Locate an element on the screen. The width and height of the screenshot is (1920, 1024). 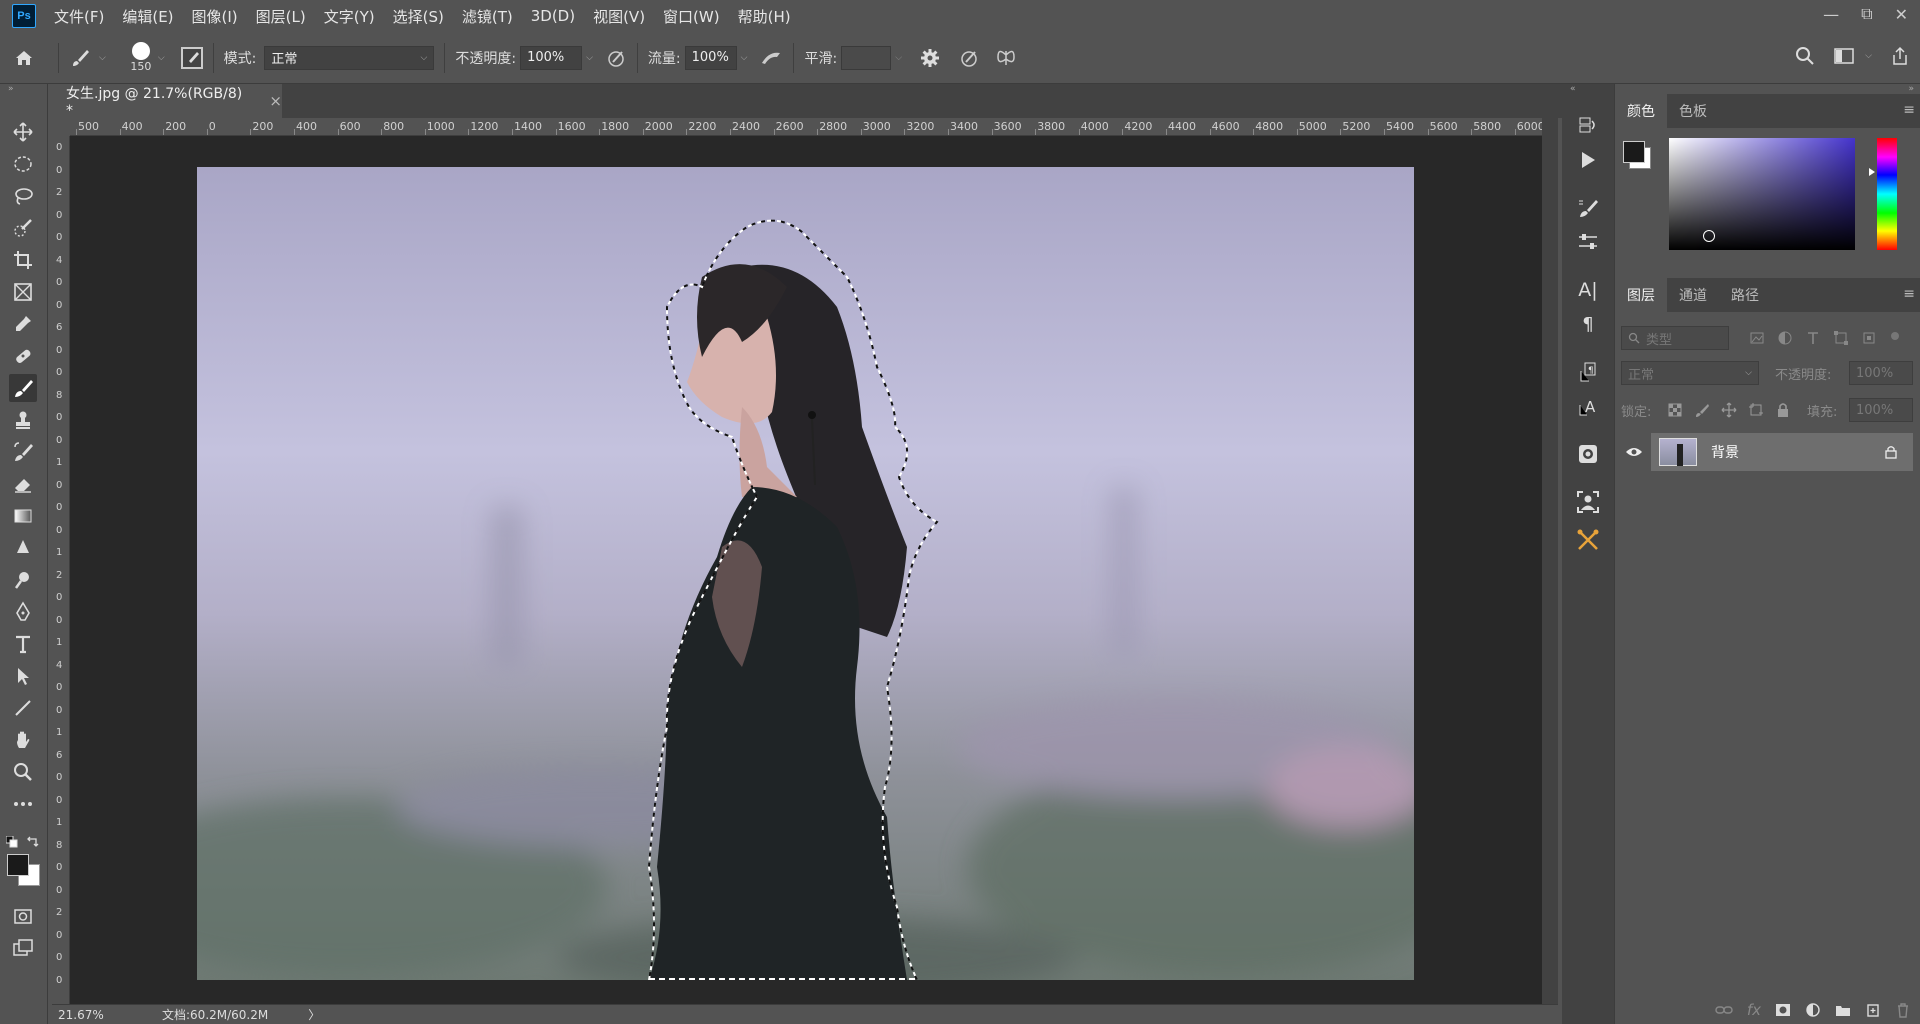
menu-select: 选择(S) is located at coordinates (418, 16).